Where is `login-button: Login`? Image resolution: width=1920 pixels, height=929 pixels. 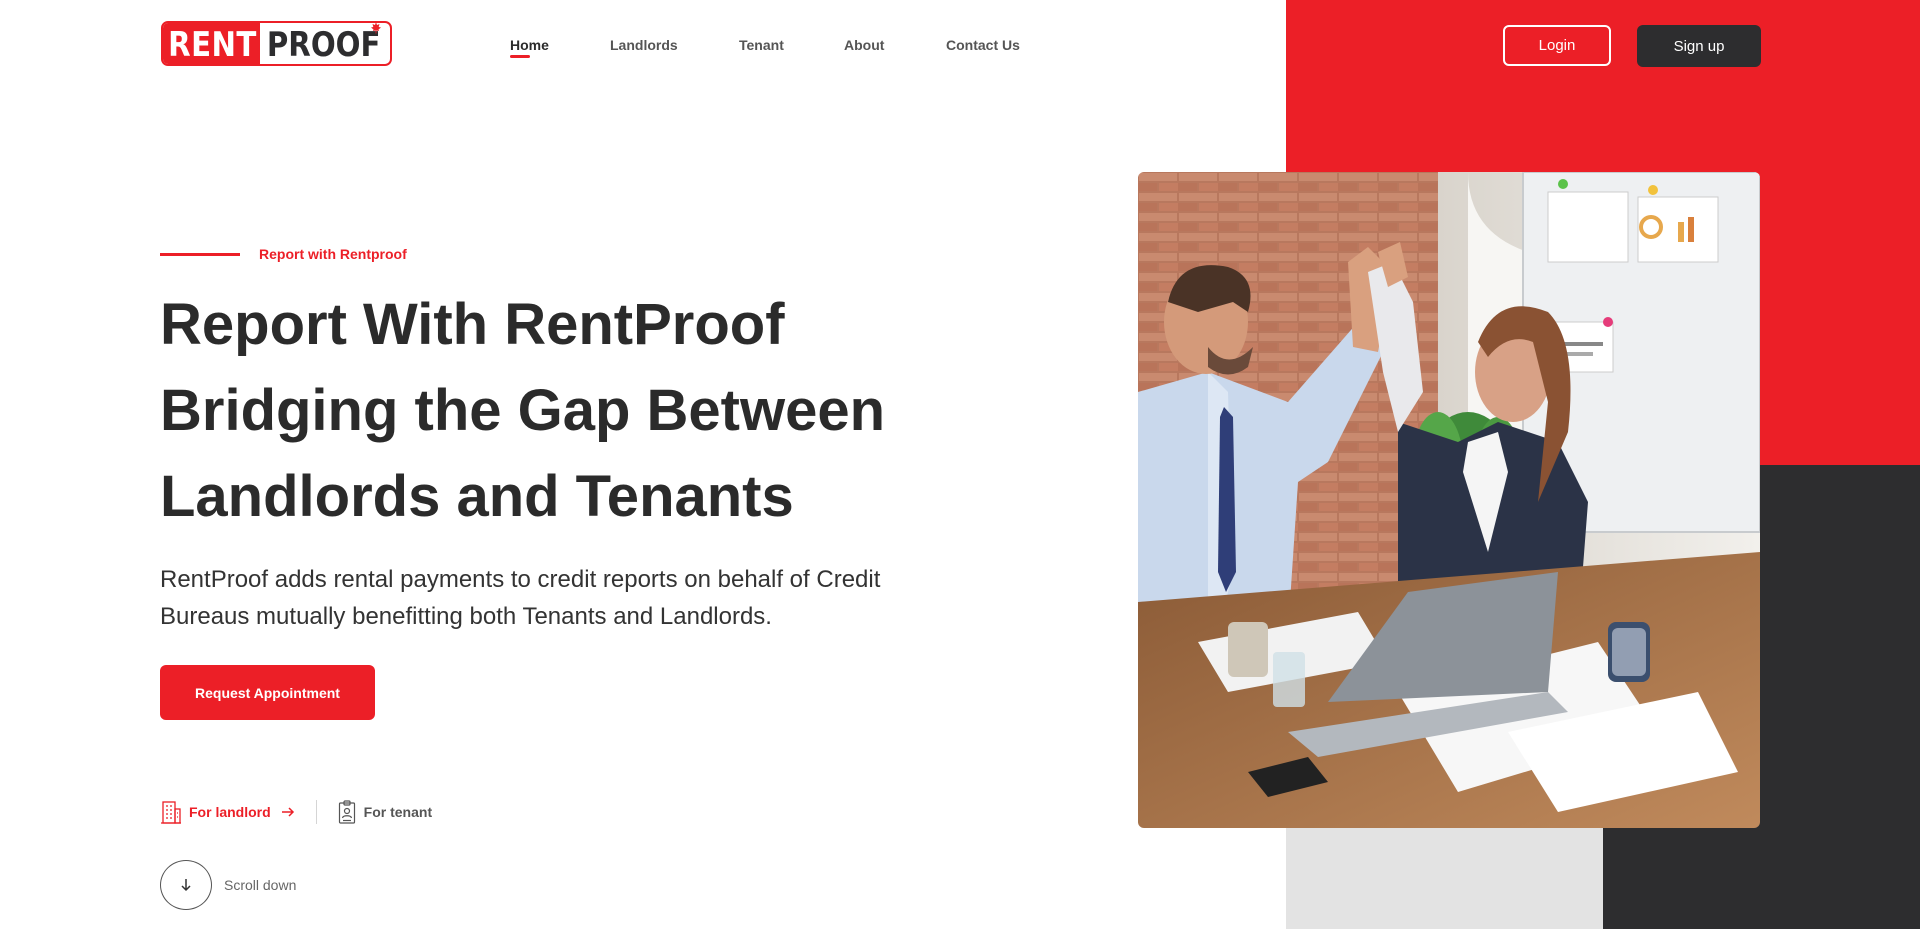 login-button: Login is located at coordinates (1557, 45).